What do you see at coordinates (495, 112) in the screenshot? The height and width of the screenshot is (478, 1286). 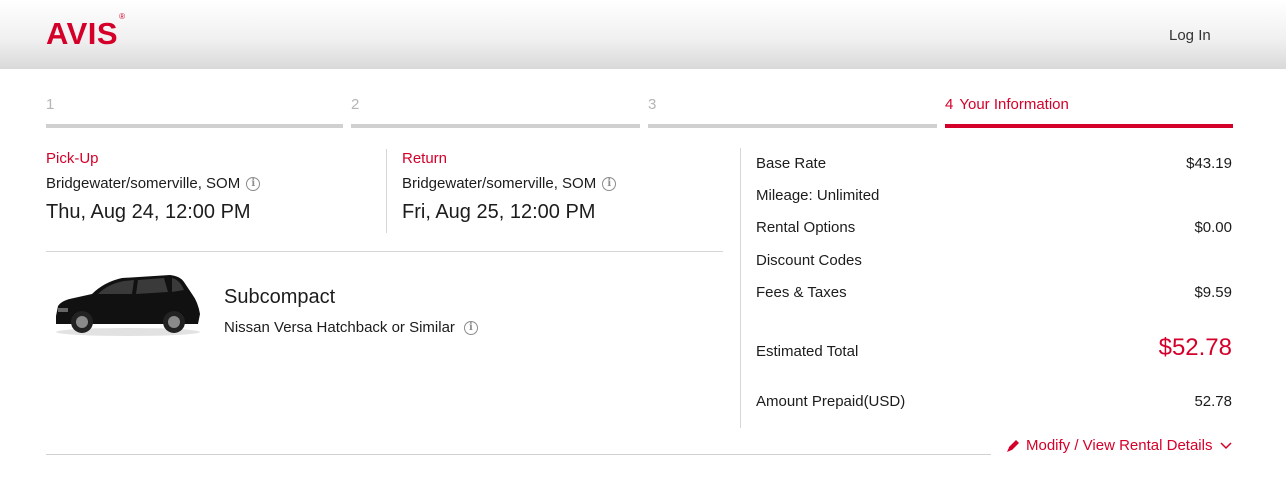 I see `step-2: 2` at bounding box center [495, 112].